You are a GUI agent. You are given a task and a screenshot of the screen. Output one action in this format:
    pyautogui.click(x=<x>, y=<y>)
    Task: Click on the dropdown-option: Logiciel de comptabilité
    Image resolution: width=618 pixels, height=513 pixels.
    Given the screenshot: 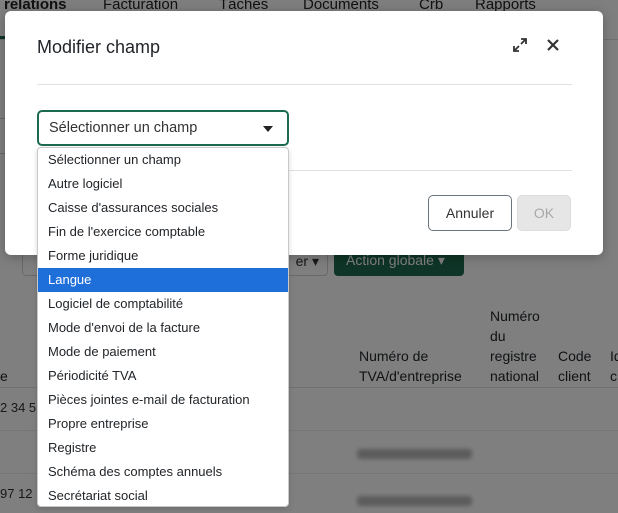 What is the action you would take?
    pyautogui.click(x=163, y=304)
    